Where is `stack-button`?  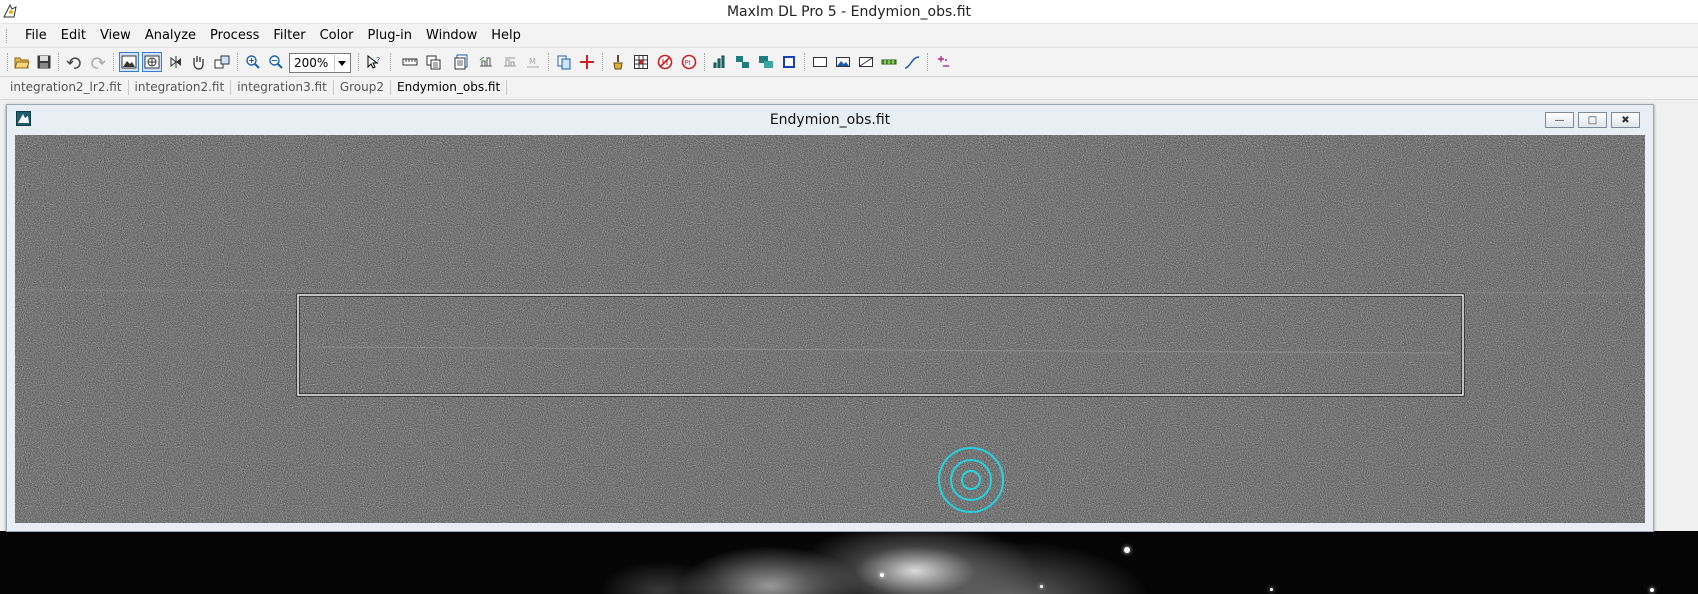 stack-button is located at coordinates (743, 62).